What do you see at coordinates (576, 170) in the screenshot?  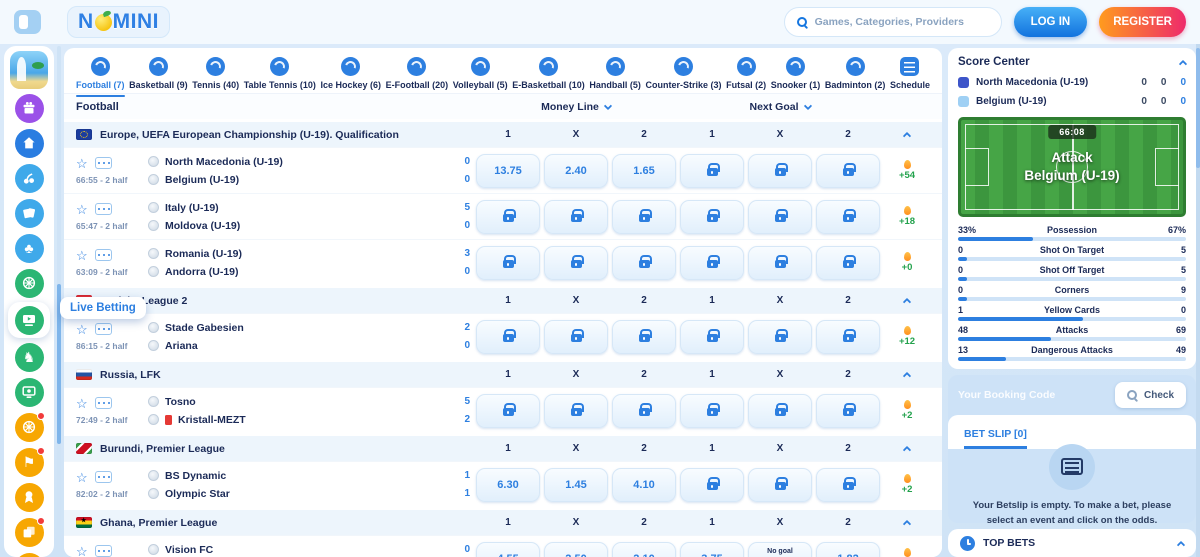 I see `odds-button: 2.40` at bounding box center [576, 170].